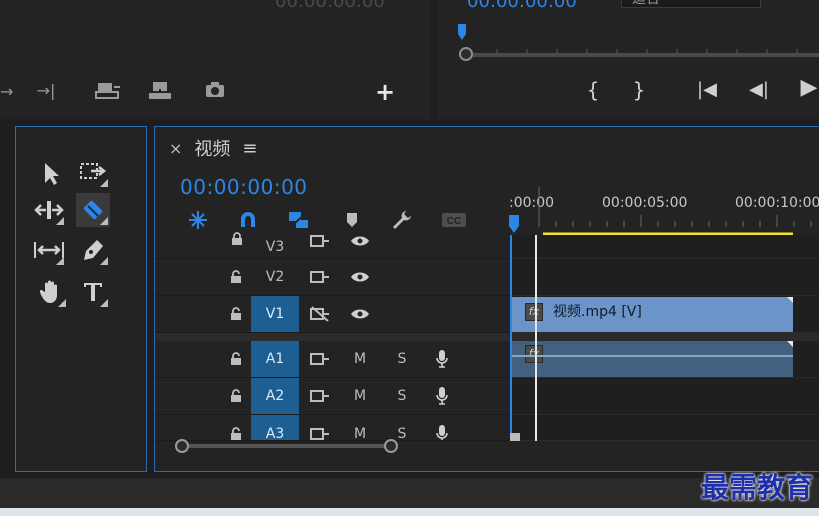  Describe the element at coordinates (275, 359) in the screenshot. I see `track-name-a1: A1` at that location.